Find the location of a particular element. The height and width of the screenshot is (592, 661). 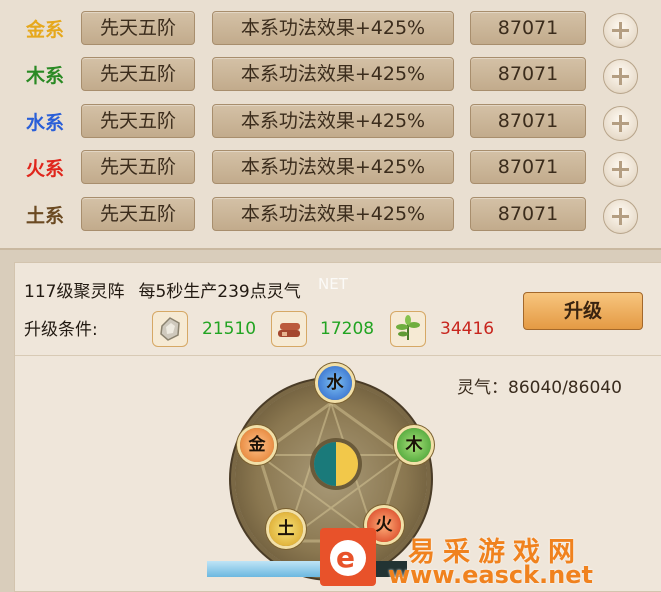

element-row-wood: 木系 先天五阶 本系功法效果+425% 87071 is located at coordinates (330, 74).